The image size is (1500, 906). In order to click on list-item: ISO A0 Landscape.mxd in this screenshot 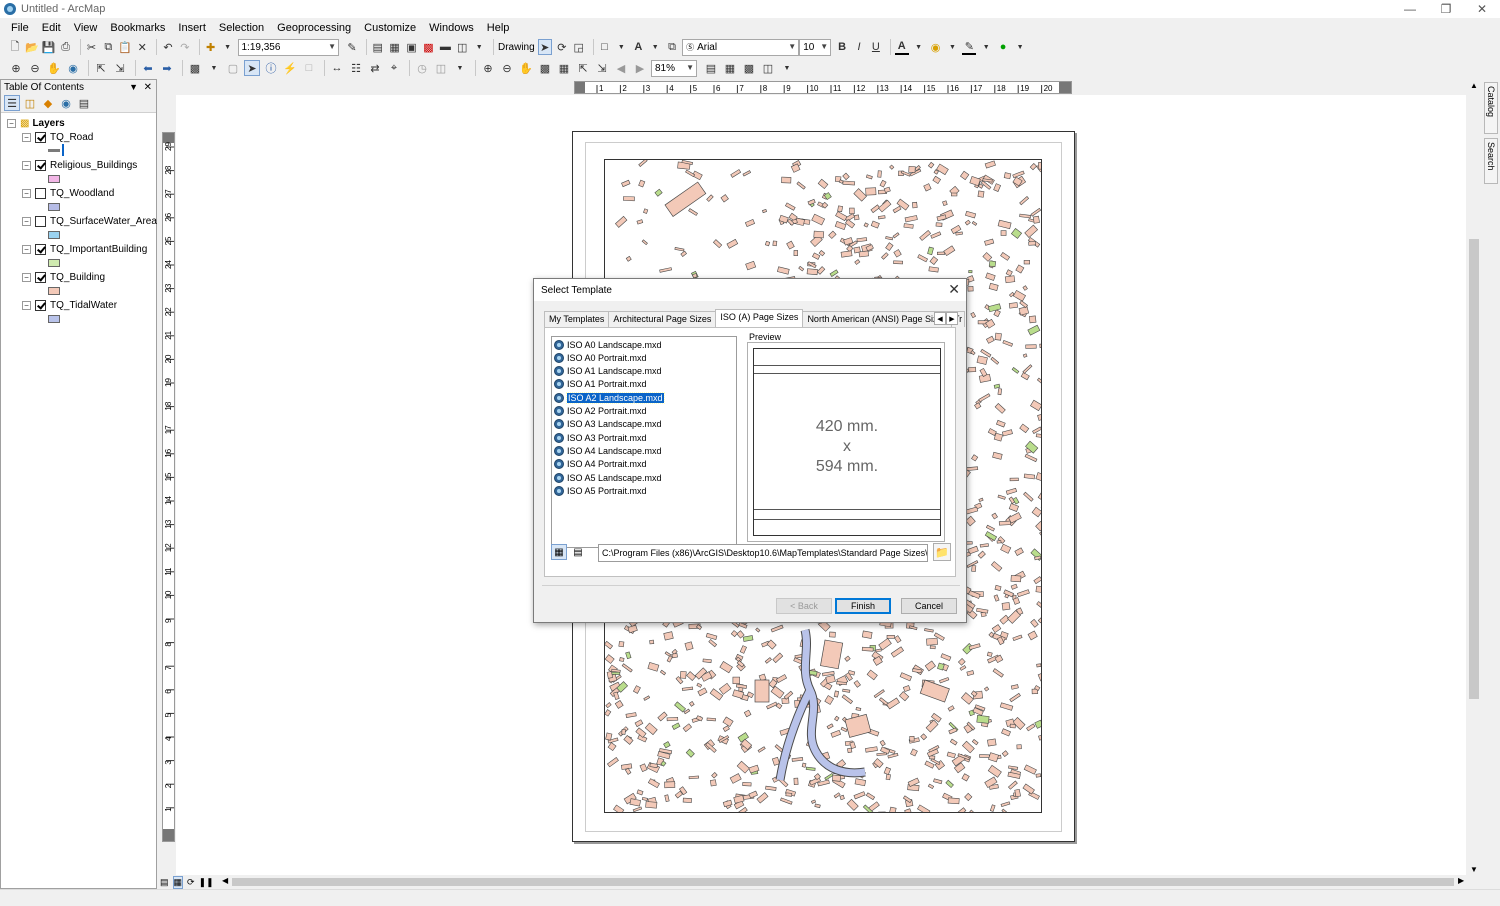, I will do `click(608, 345)`.